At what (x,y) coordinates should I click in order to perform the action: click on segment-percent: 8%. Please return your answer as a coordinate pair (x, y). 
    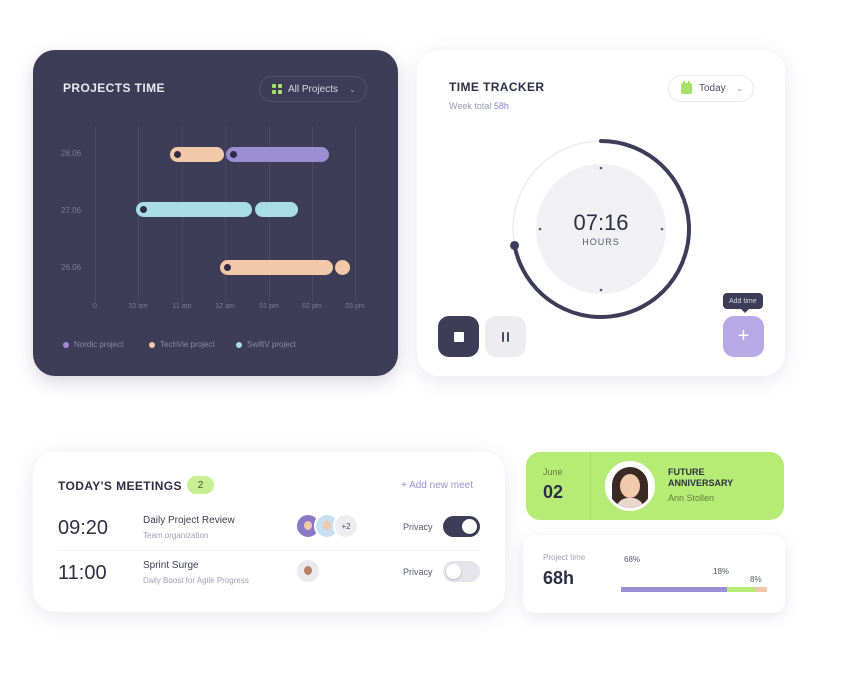
    Looking at the image, I should click on (756, 579).